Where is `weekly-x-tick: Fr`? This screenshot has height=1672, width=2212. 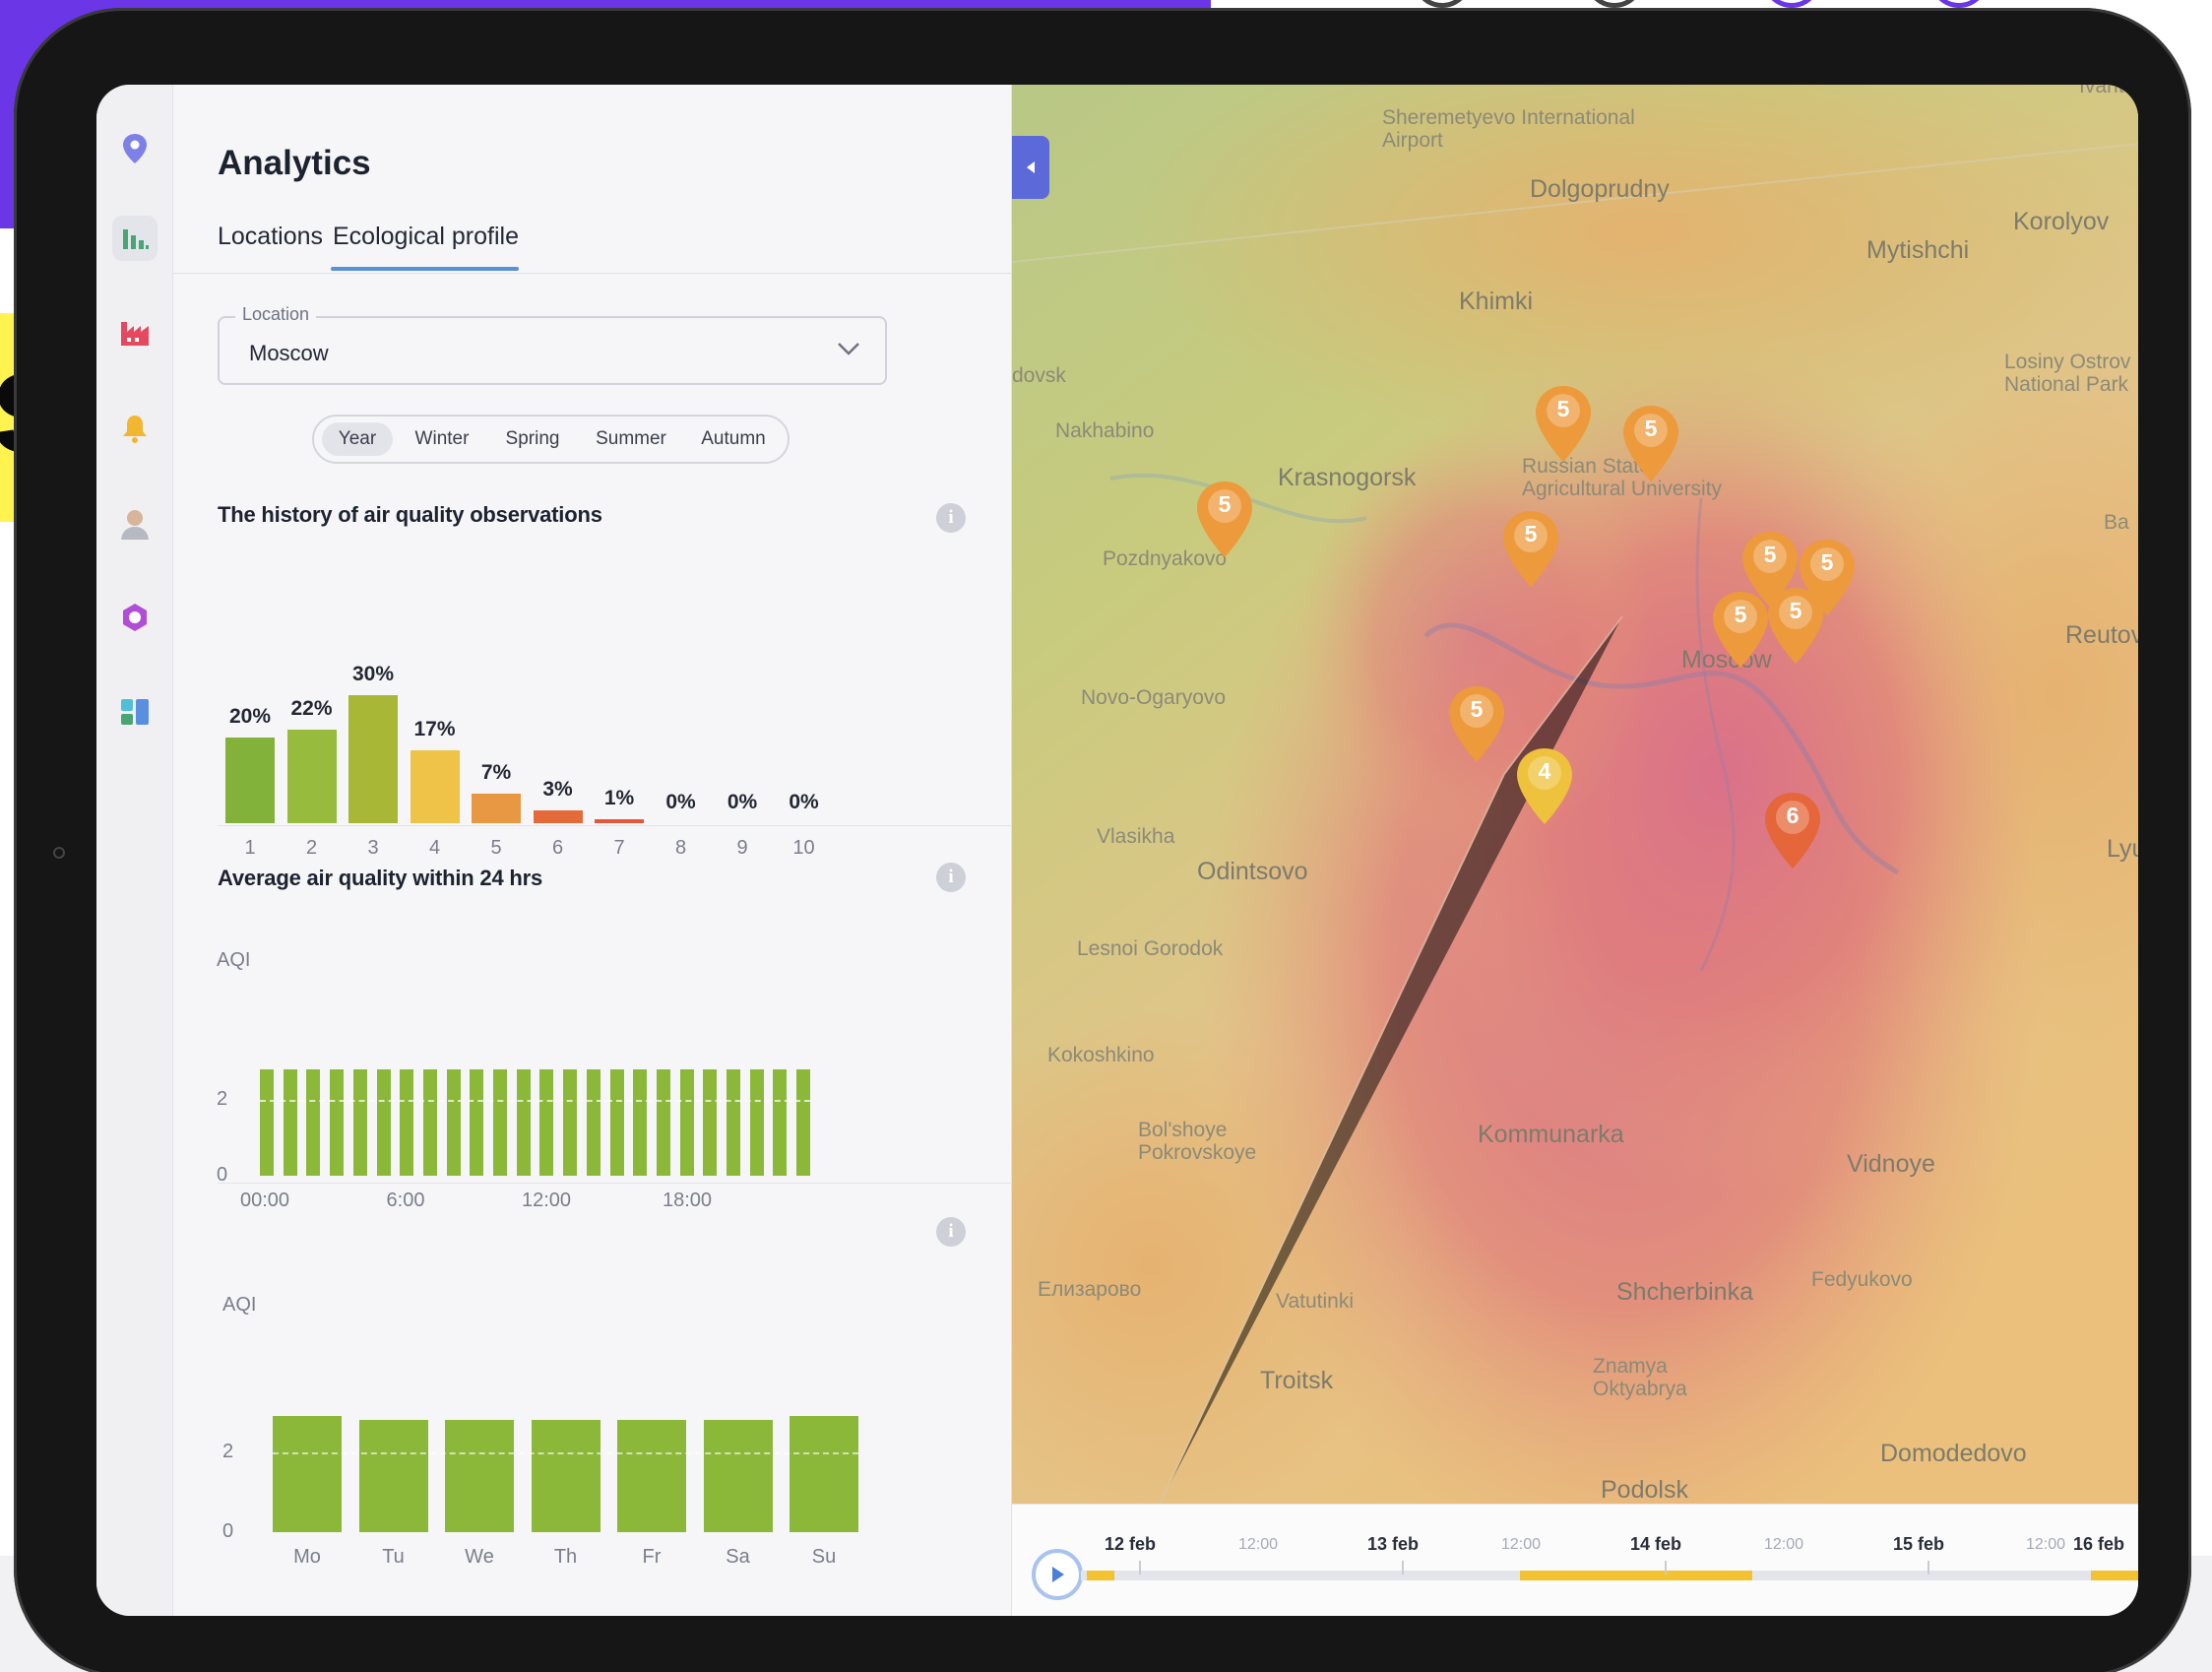 weekly-x-tick: Fr is located at coordinates (652, 1557).